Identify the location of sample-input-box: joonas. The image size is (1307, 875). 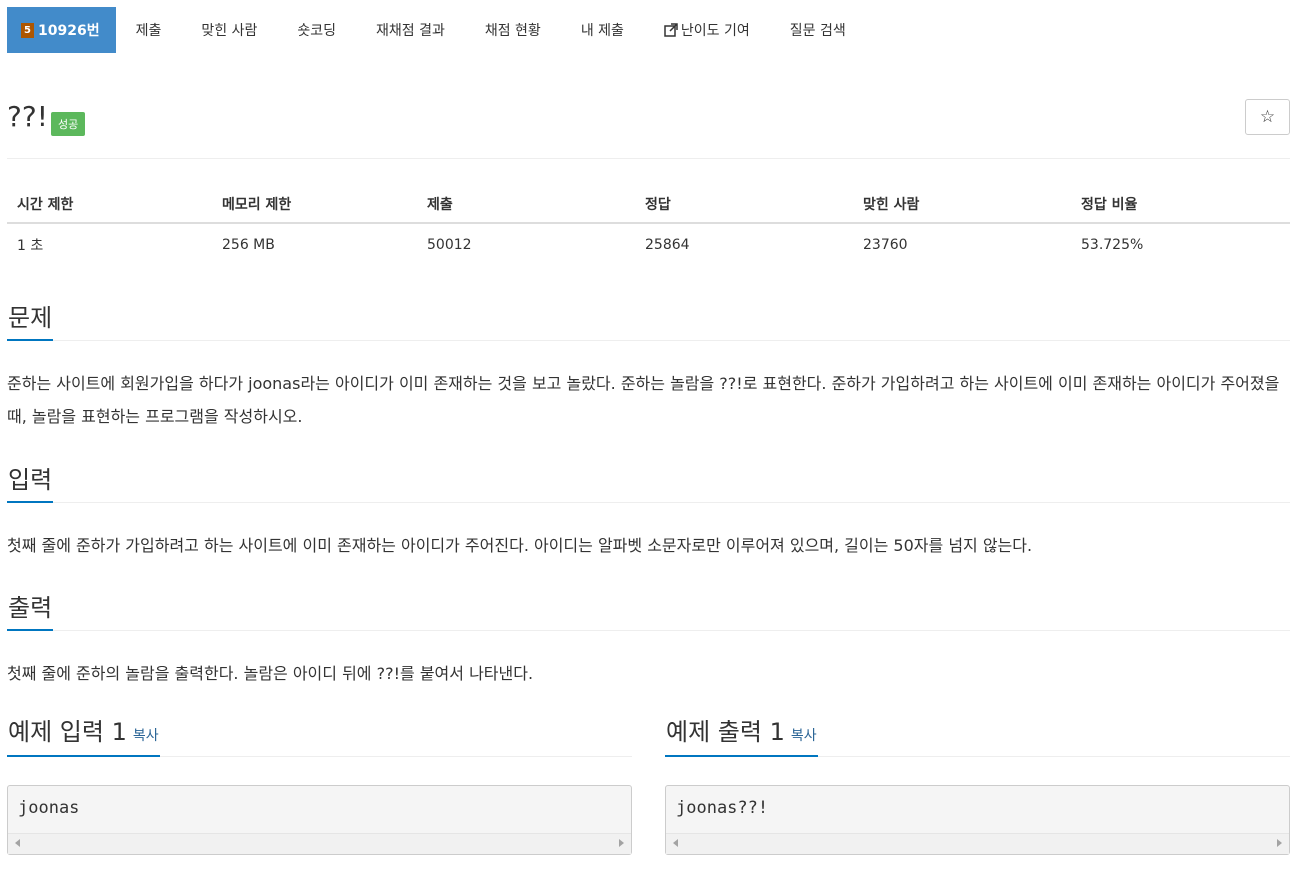
(319, 820).